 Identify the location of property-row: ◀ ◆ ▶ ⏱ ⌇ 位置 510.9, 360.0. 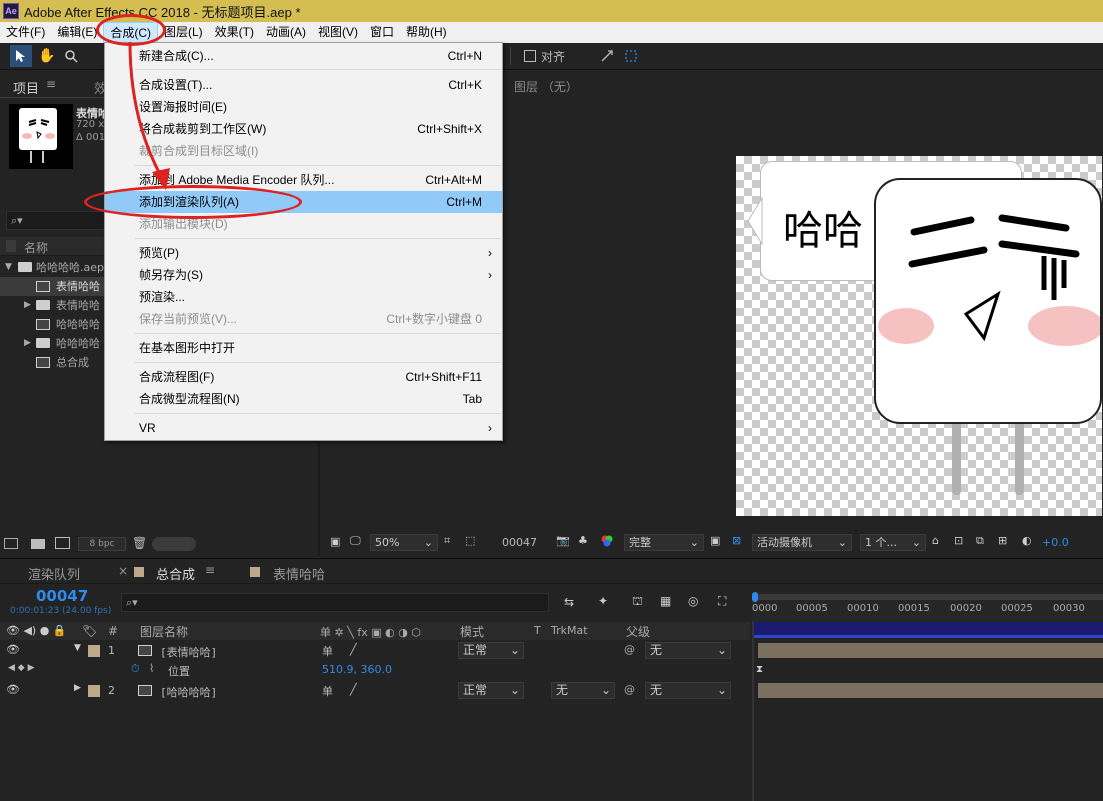
(375, 670).